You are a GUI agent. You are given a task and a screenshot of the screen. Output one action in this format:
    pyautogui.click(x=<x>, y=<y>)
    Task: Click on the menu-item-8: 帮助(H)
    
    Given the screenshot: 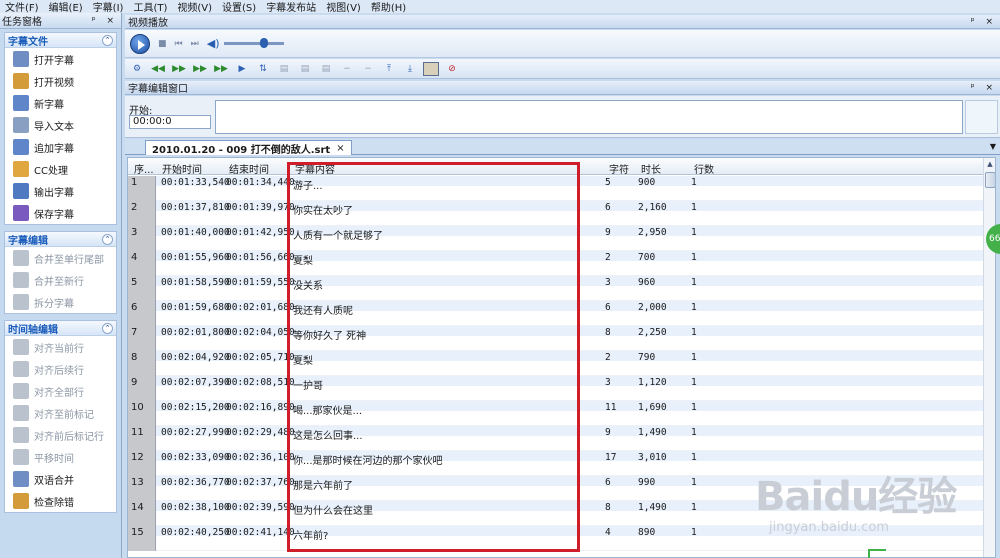 What is the action you would take?
    pyautogui.click(x=388, y=7)
    